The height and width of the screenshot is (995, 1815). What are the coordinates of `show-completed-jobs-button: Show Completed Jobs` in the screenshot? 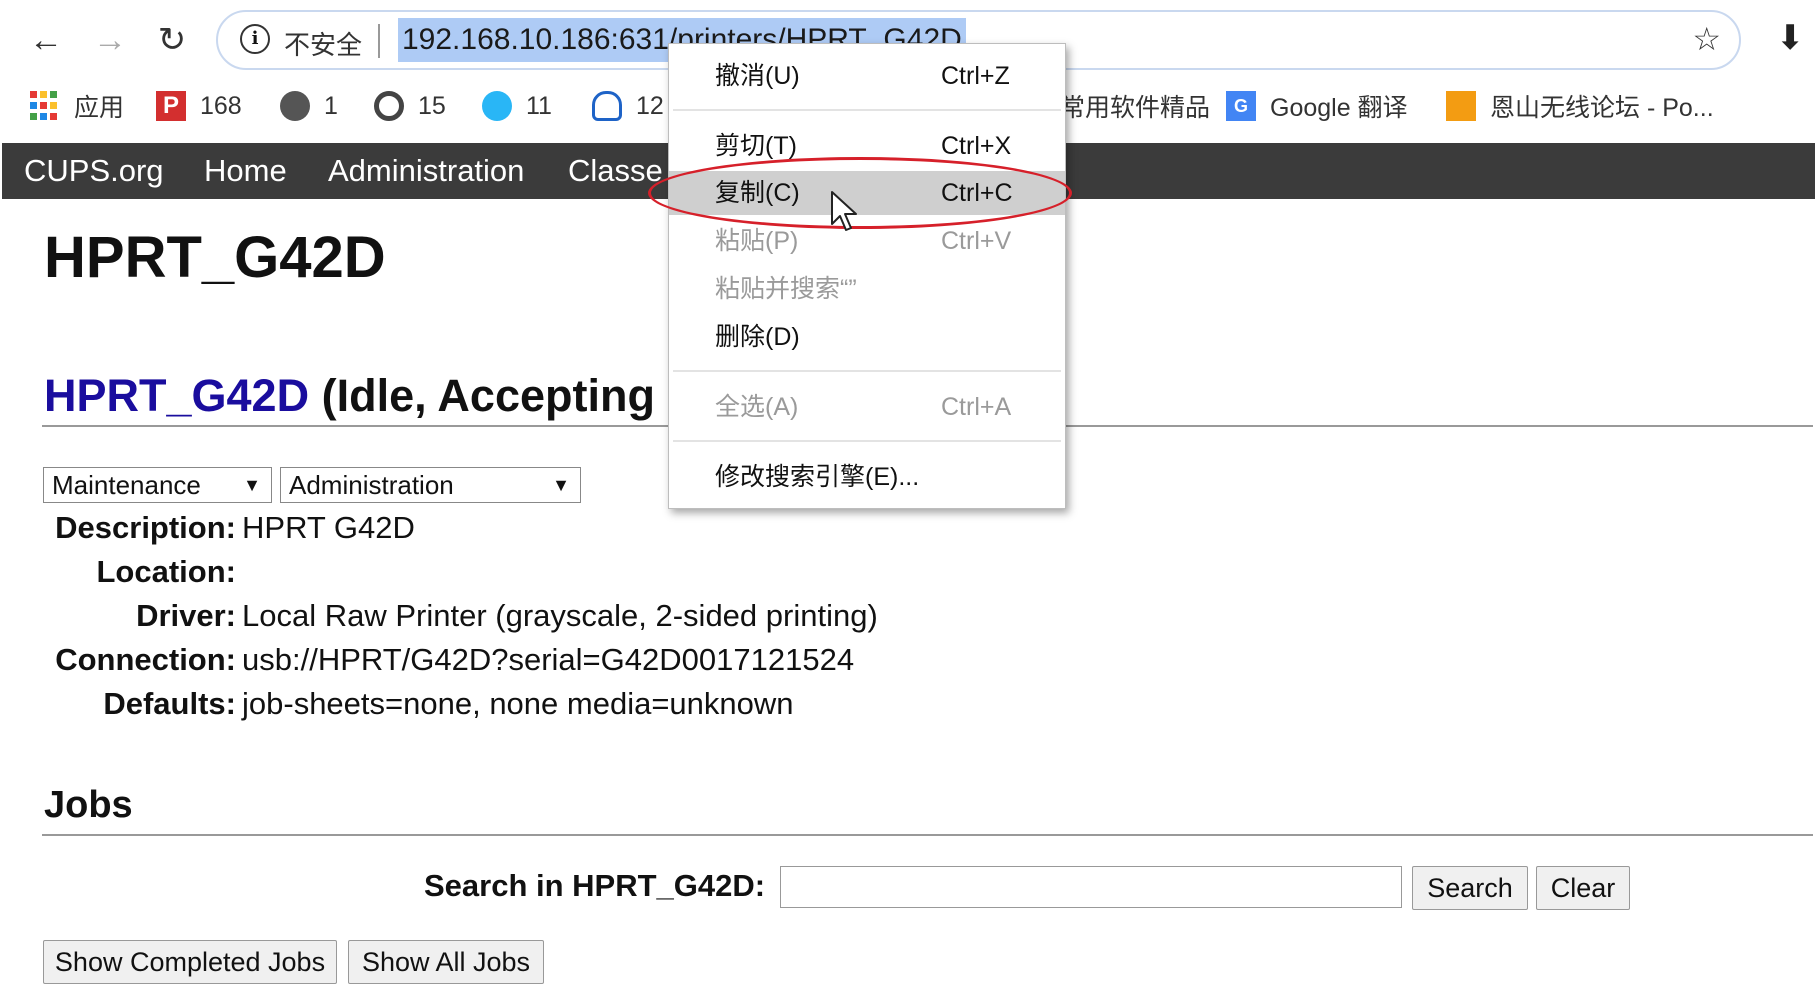 It's located at (190, 962).